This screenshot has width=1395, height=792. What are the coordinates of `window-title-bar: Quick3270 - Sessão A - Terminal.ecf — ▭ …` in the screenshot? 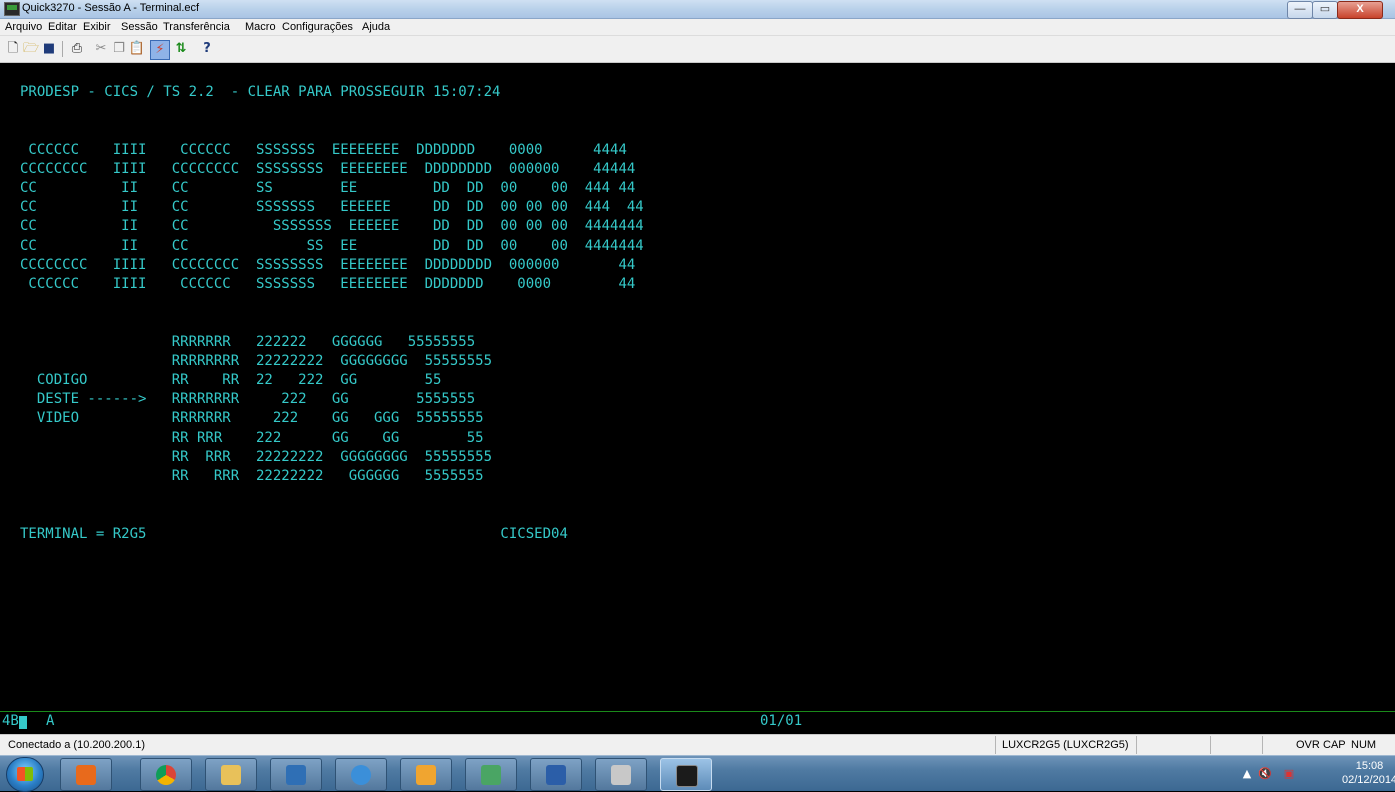 It's located at (697, 9).